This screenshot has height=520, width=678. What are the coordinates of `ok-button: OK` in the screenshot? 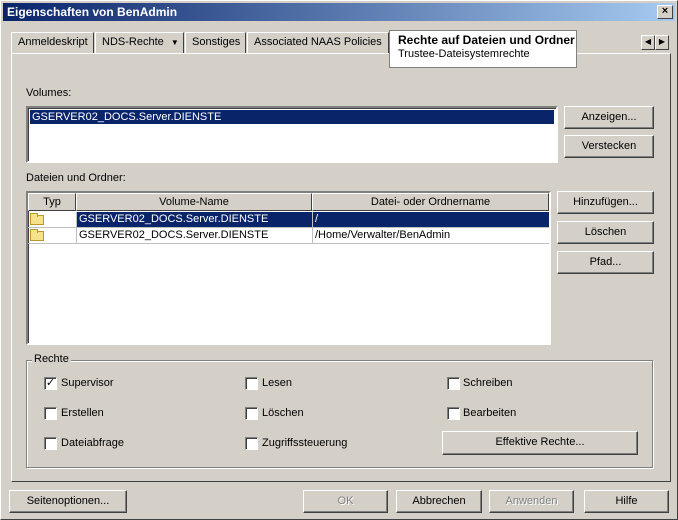 It's located at (345, 501).